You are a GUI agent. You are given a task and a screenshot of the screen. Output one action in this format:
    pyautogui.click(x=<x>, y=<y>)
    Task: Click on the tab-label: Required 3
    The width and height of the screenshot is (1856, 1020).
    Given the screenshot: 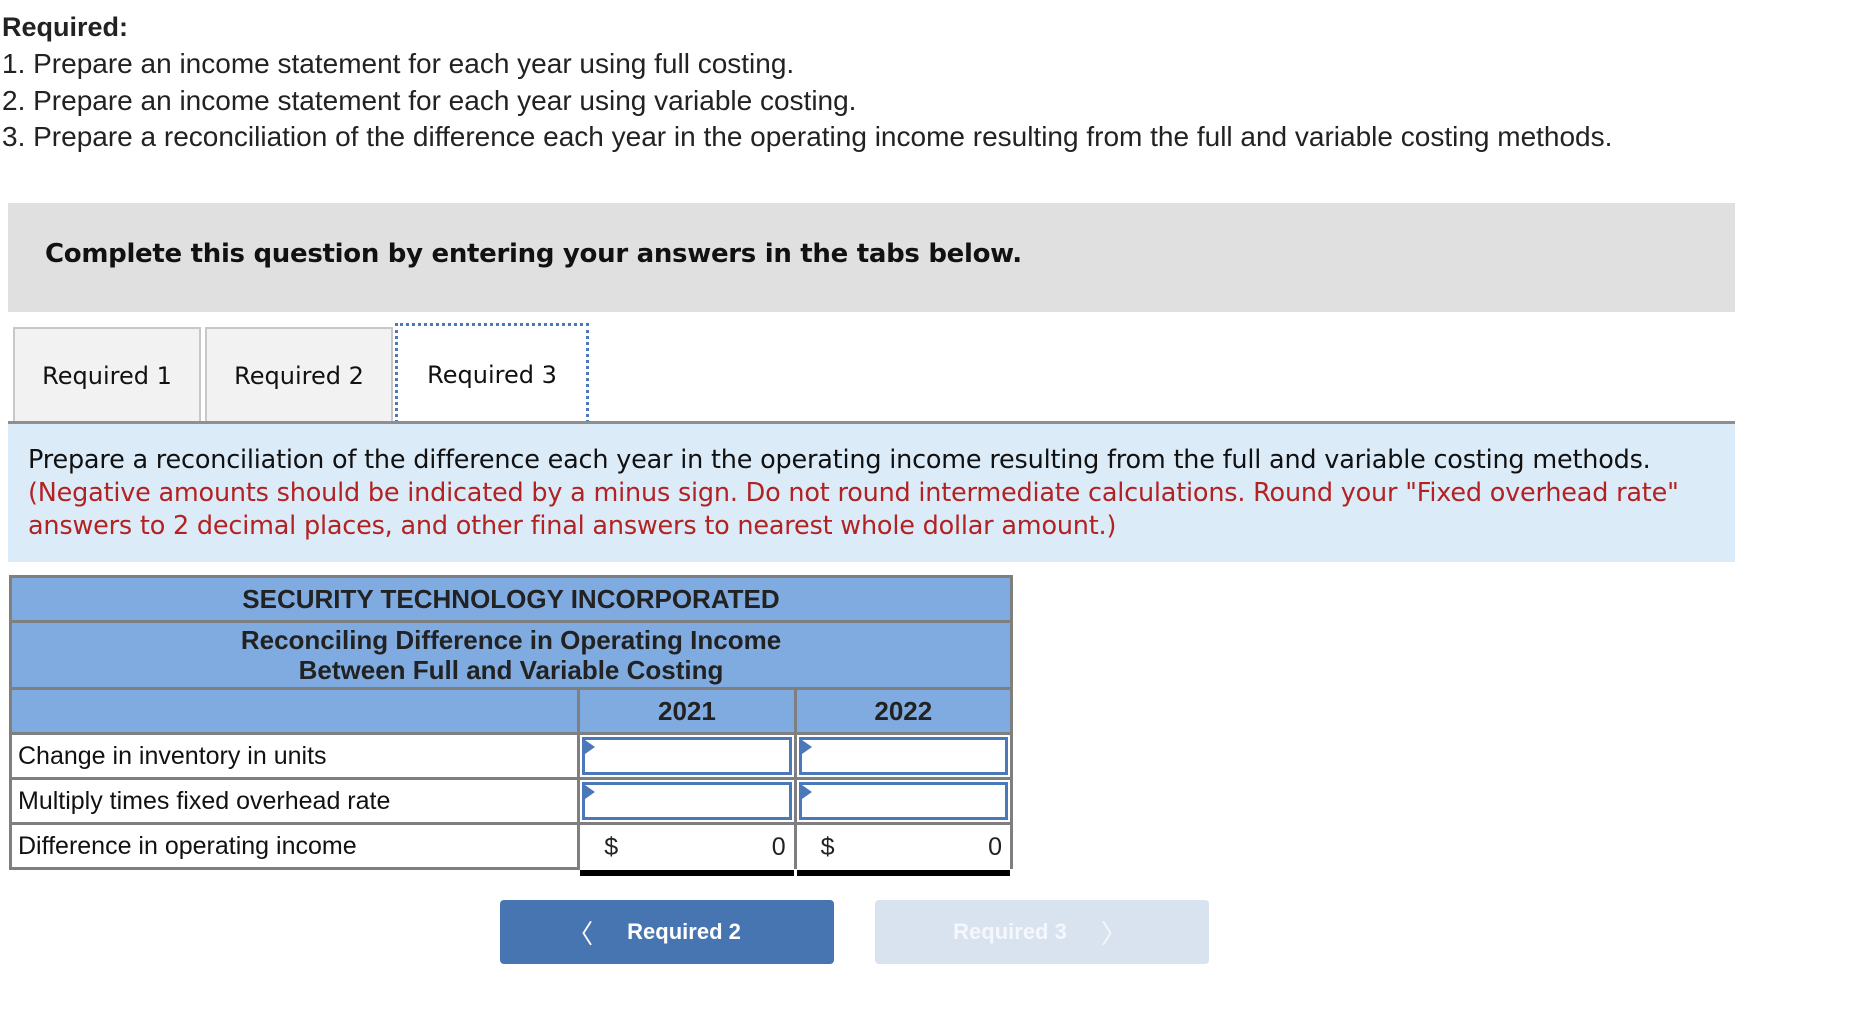 What is the action you would take?
    pyautogui.click(x=492, y=374)
    